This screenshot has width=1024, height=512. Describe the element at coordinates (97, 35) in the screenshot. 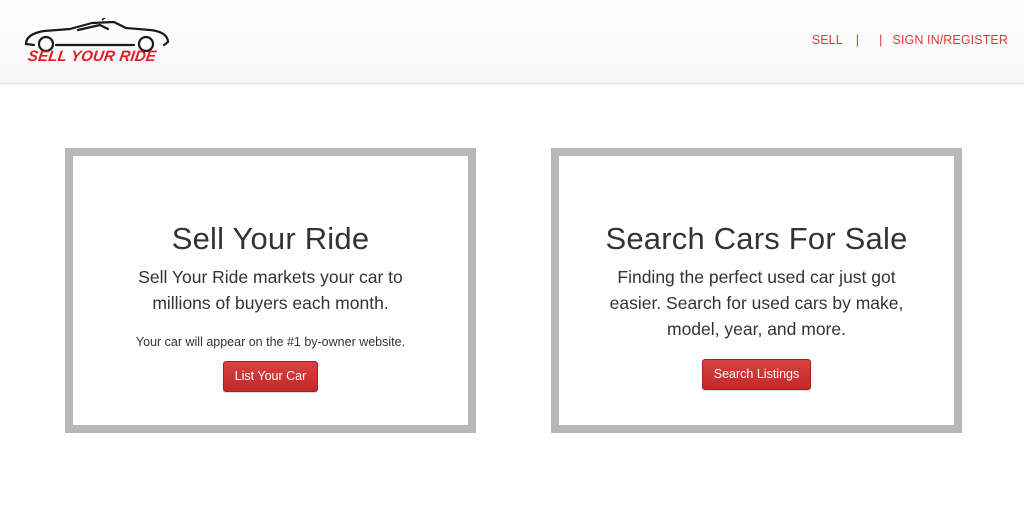

I see `sports-car-icon` at that location.